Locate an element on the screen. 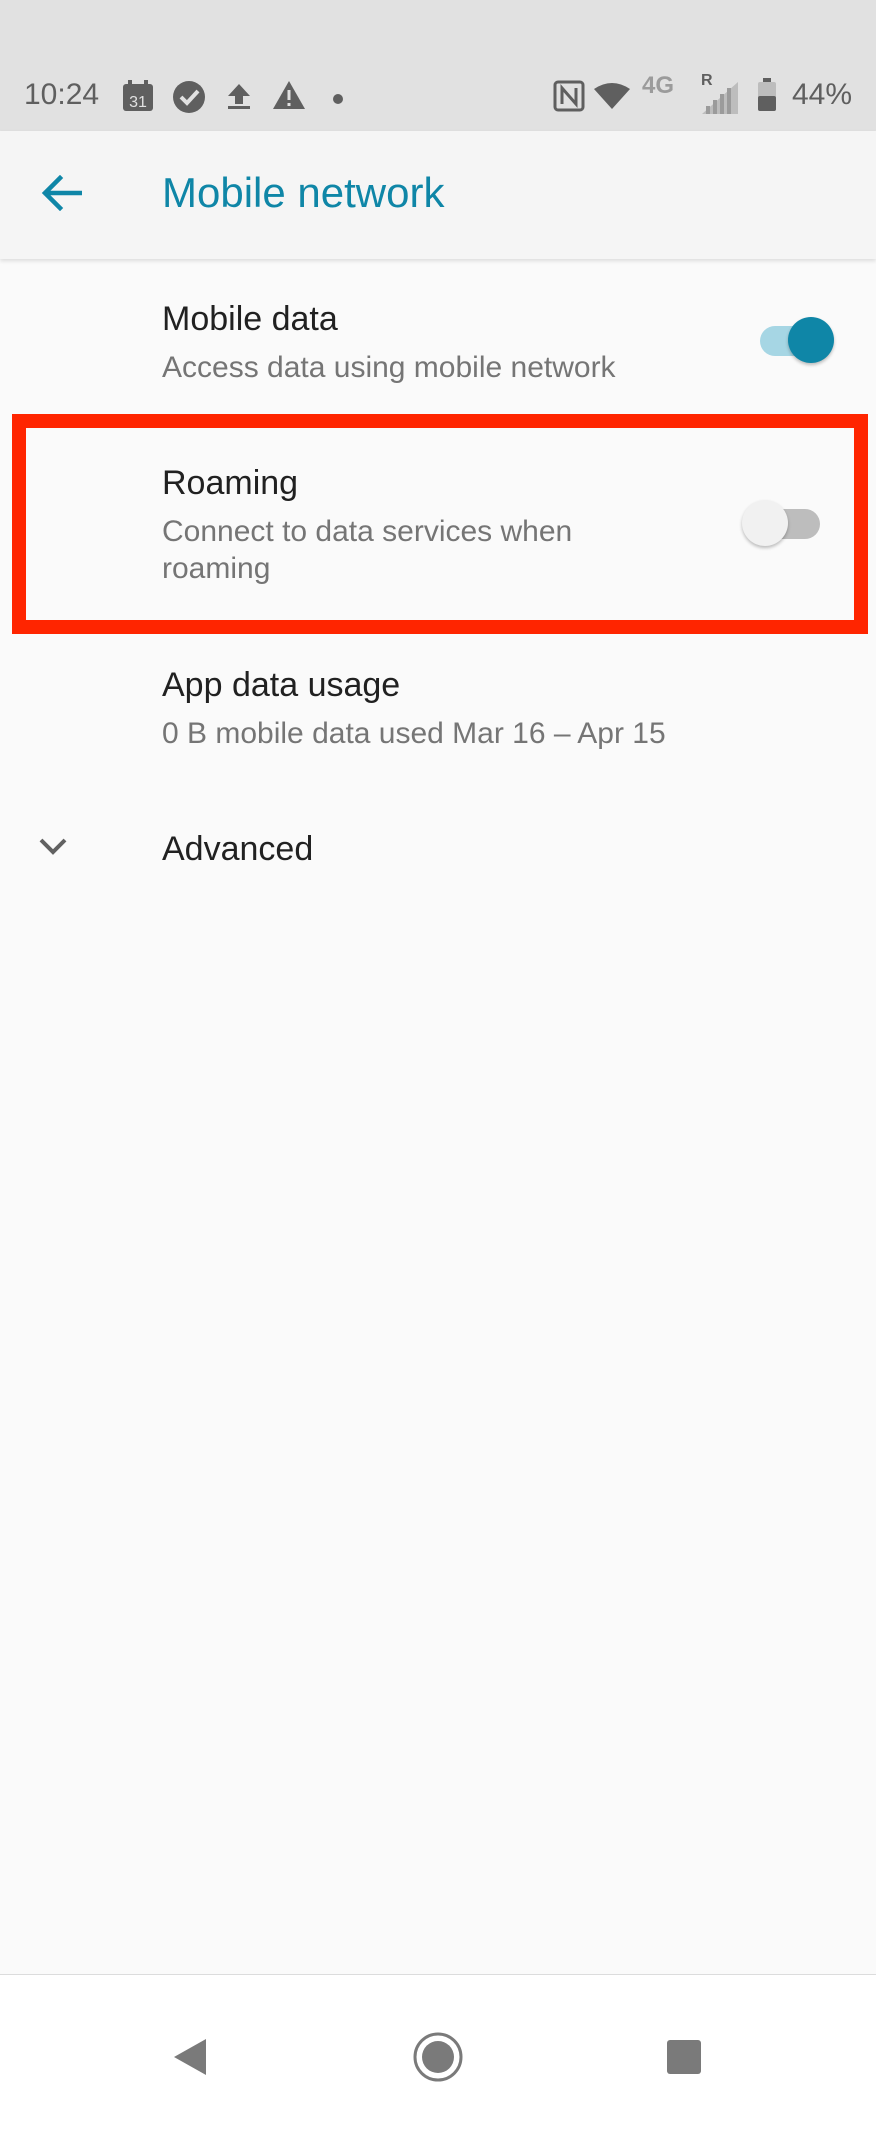 This screenshot has width=876, height=2142. nav-home-button is located at coordinates (438, 2059).